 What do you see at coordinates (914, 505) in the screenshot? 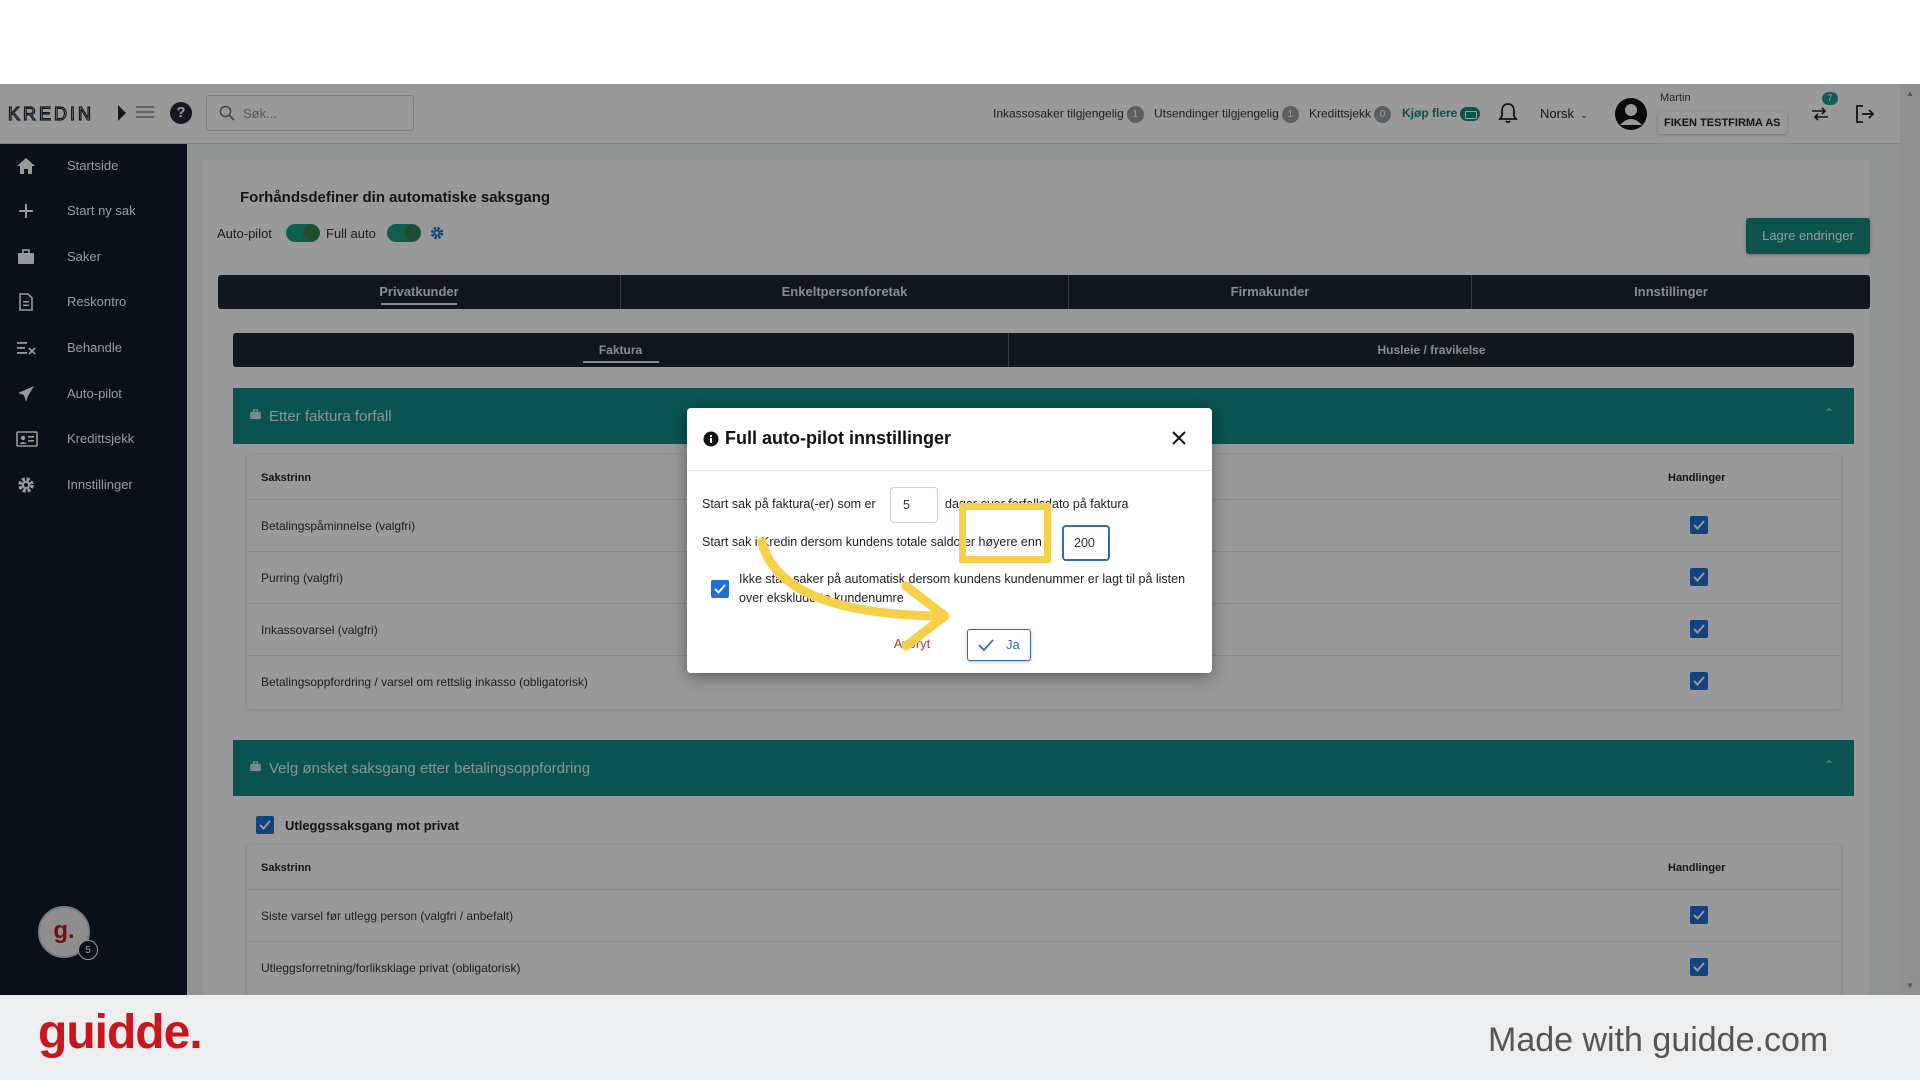
I see `days-input` at bounding box center [914, 505].